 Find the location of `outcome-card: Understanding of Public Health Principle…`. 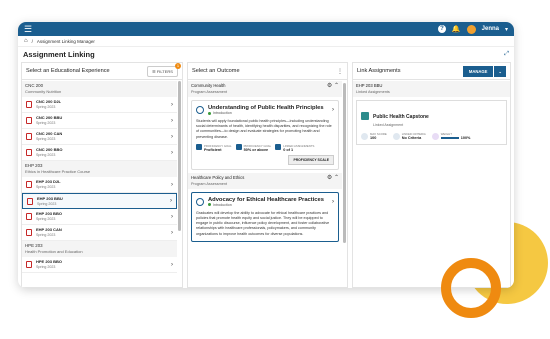

outcome-card: Understanding of Public Health Principle… is located at coordinates (264, 135).